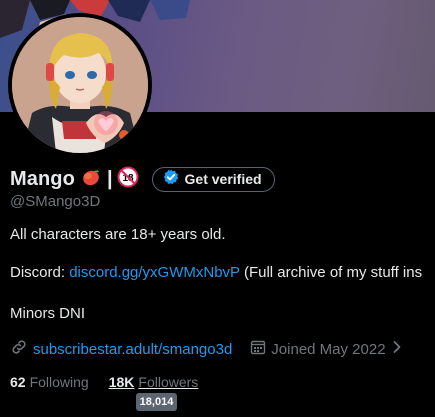  I want to click on no-under-18-icon: 18, so click(128, 179).